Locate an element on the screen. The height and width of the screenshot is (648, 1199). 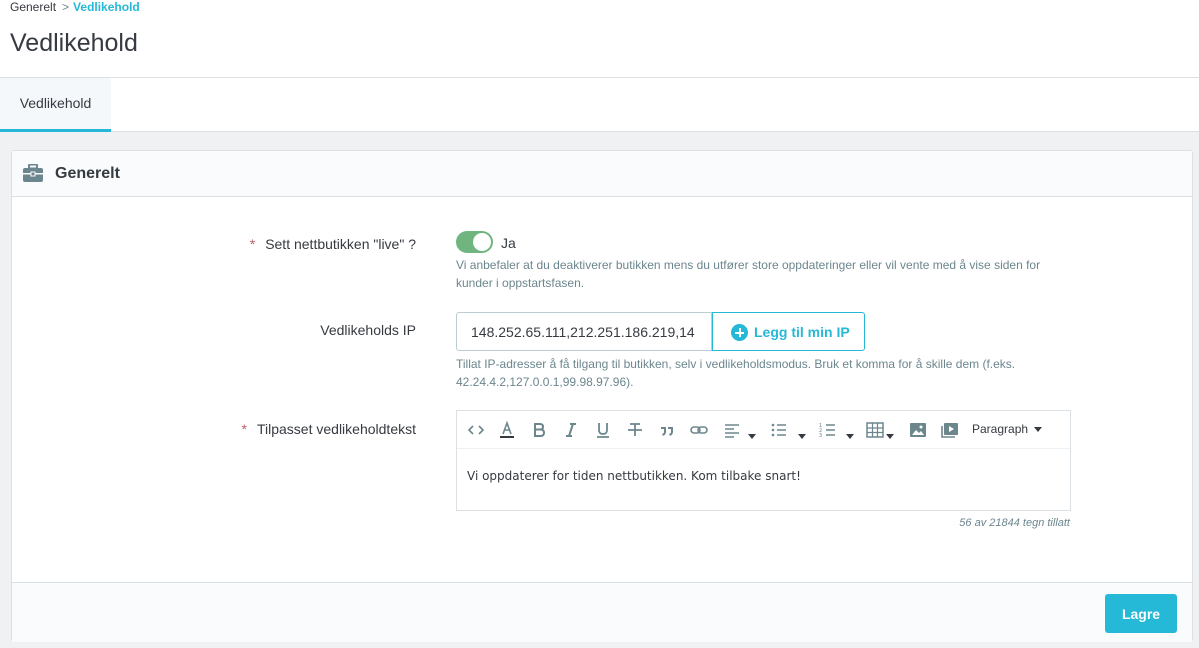
breadcrumb-current: Vedlikehold is located at coordinates (106, 7).